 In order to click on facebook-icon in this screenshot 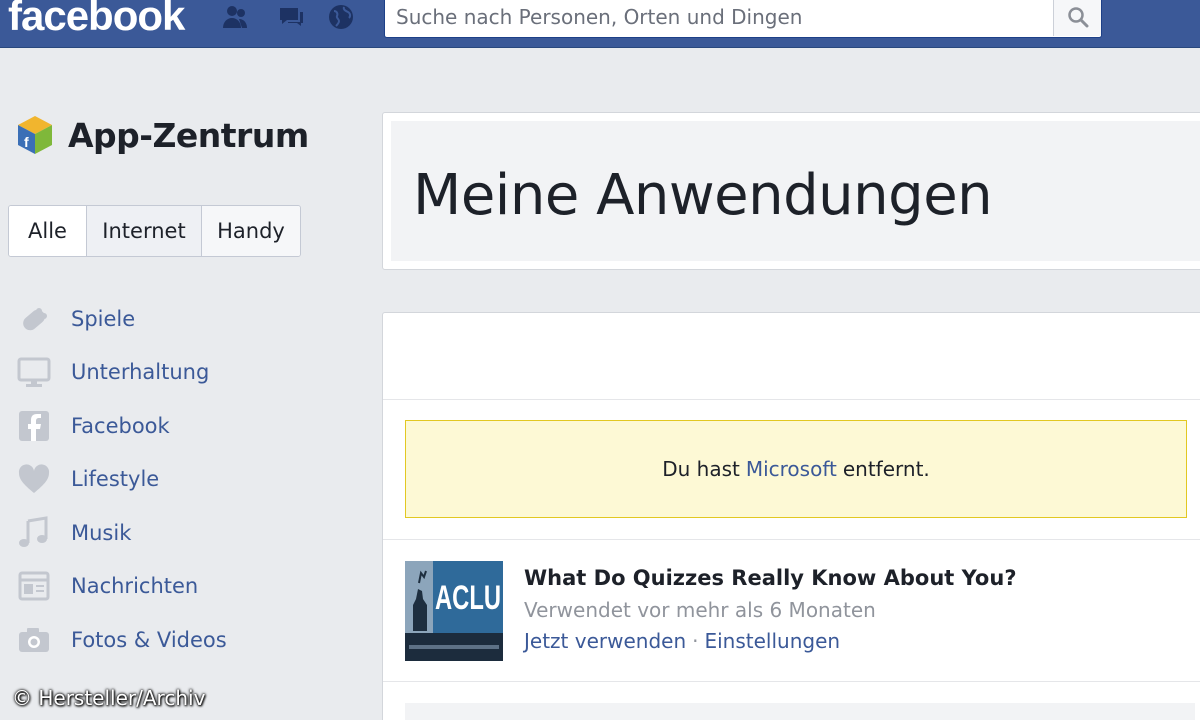, I will do `click(34, 426)`.